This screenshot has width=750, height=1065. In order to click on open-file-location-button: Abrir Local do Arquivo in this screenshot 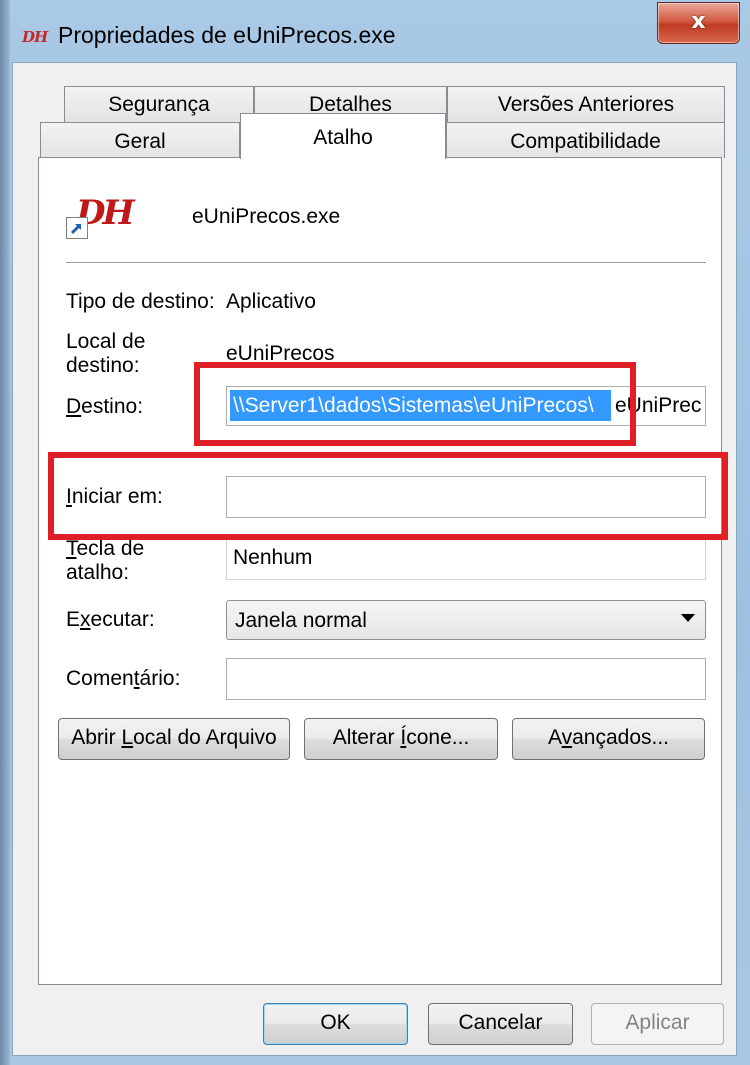, I will do `click(174, 739)`.